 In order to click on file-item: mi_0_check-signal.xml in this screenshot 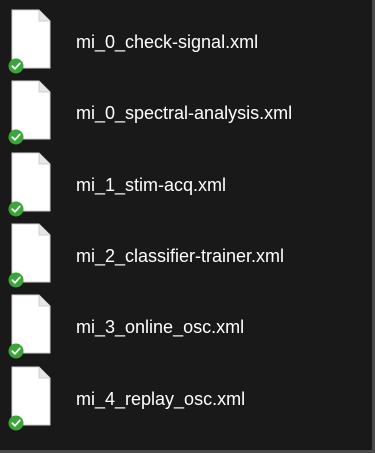, I will do `click(186, 42)`.